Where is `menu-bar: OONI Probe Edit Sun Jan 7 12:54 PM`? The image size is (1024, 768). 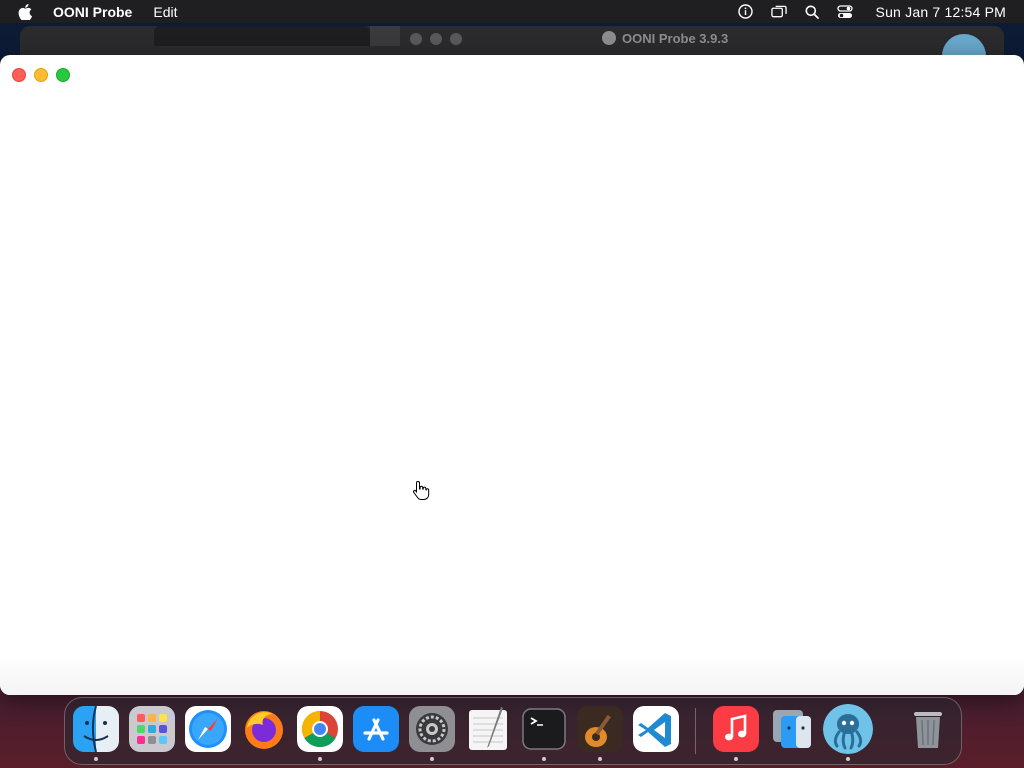
menu-bar: OONI Probe Edit Sun Jan 7 12:54 PM is located at coordinates (512, 11).